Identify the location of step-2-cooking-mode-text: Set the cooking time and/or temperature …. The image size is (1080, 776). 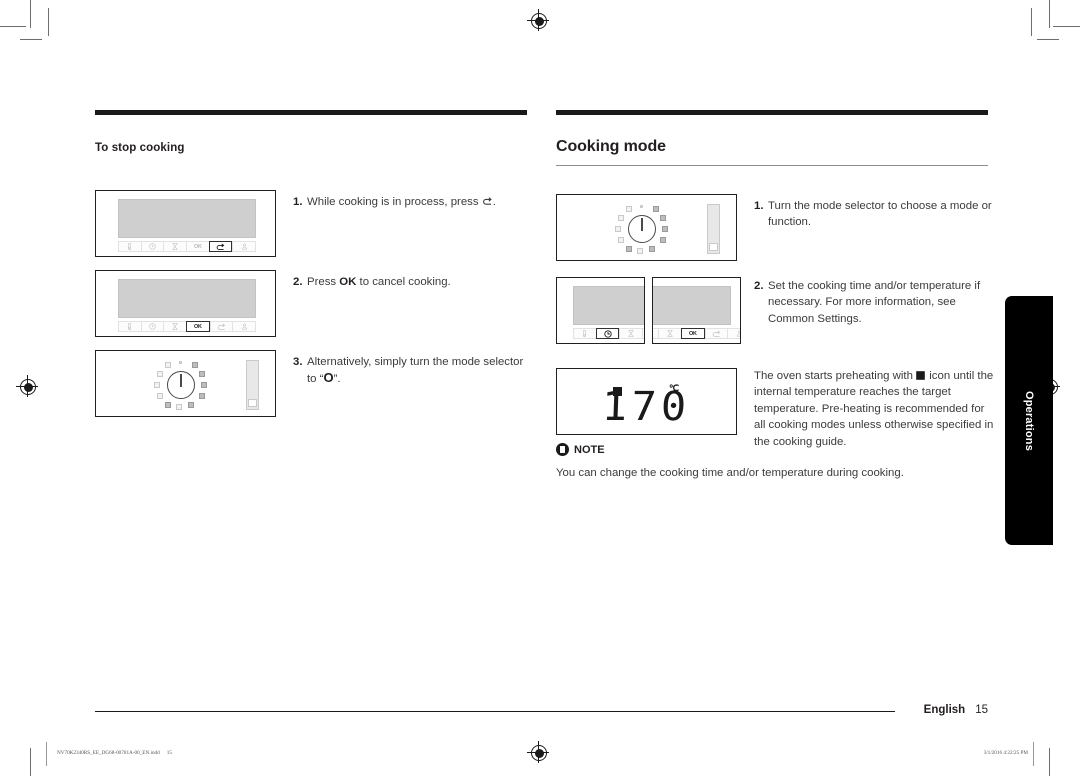
(874, 302).